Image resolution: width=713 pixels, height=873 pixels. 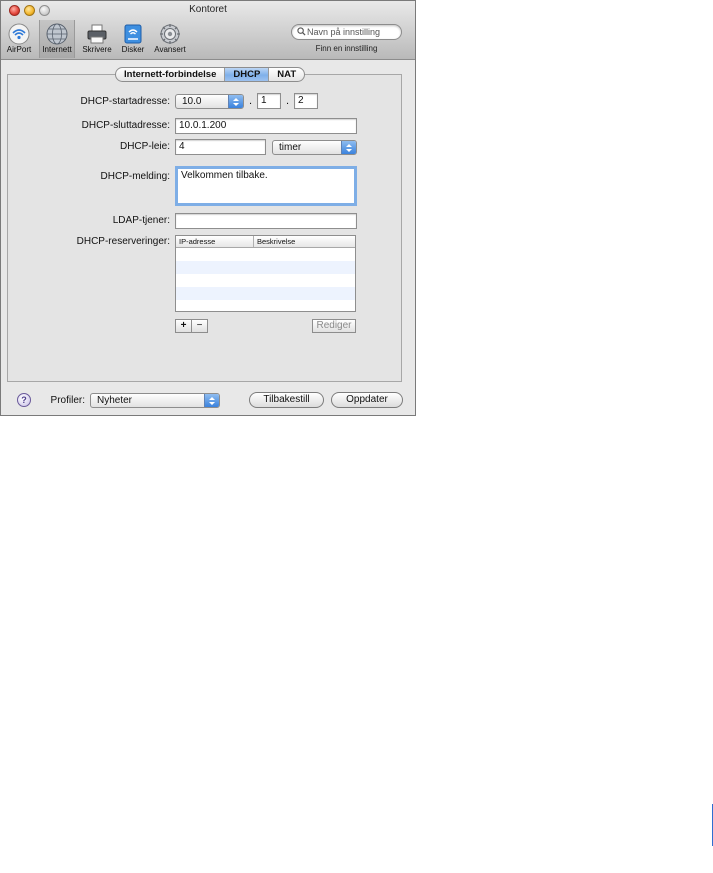 I want to click on dhcp-lease-unit-popup: timer, so click(x=314, y=147).